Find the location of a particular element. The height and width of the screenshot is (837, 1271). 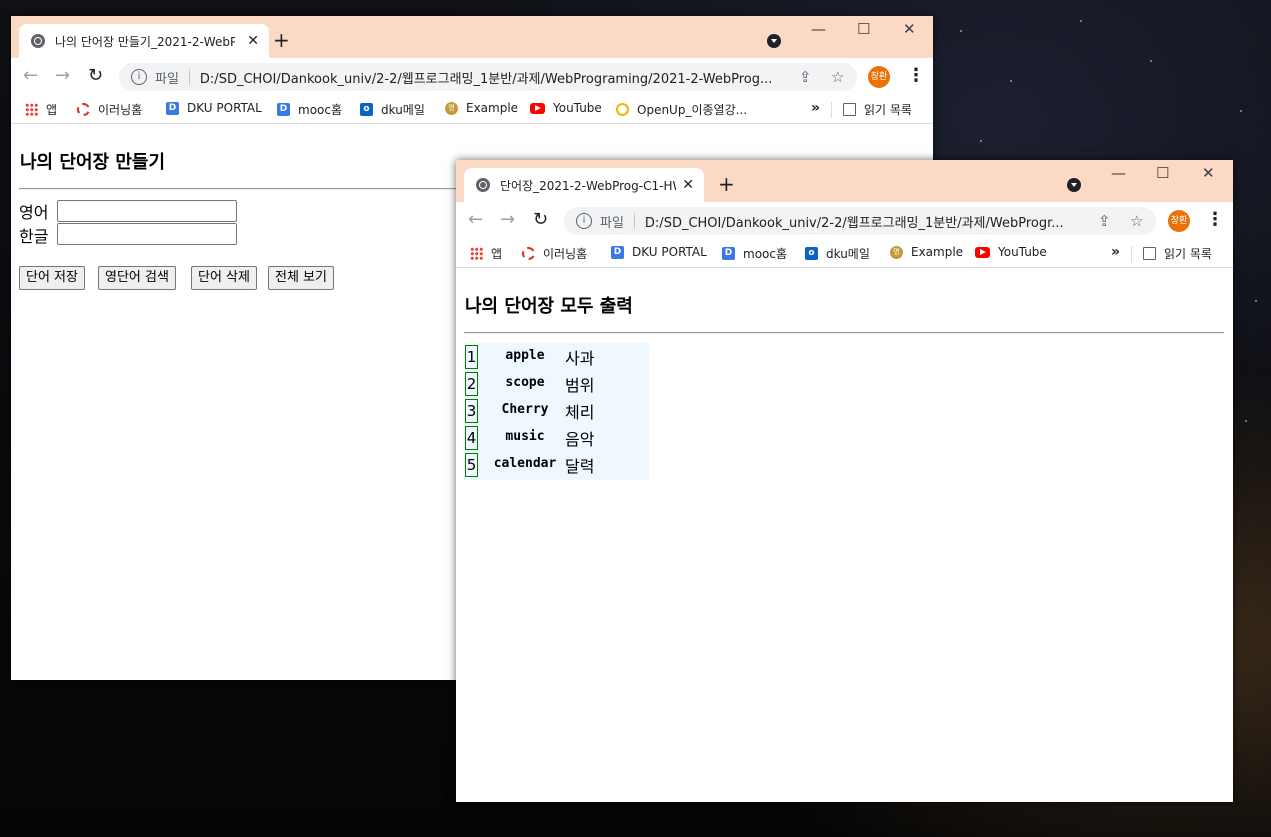

word-number: 5 is located at coordinates (471, 465).